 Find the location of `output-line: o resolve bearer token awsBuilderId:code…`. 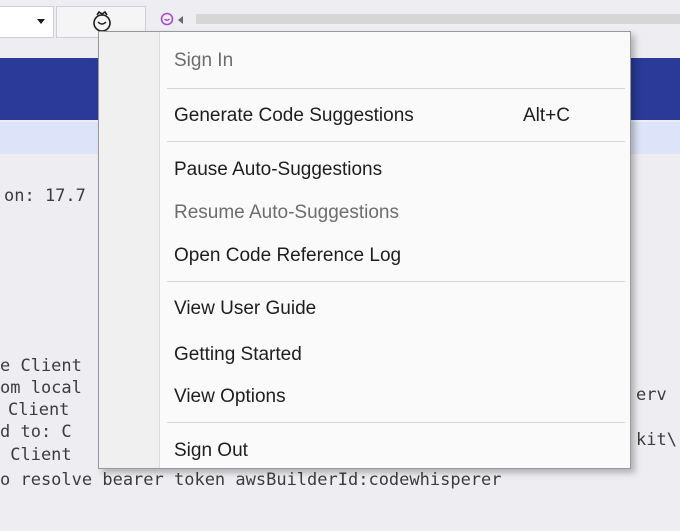

output-line: o resolve bearer token awsBuilderId:code… is located at coordinates (251, 480).